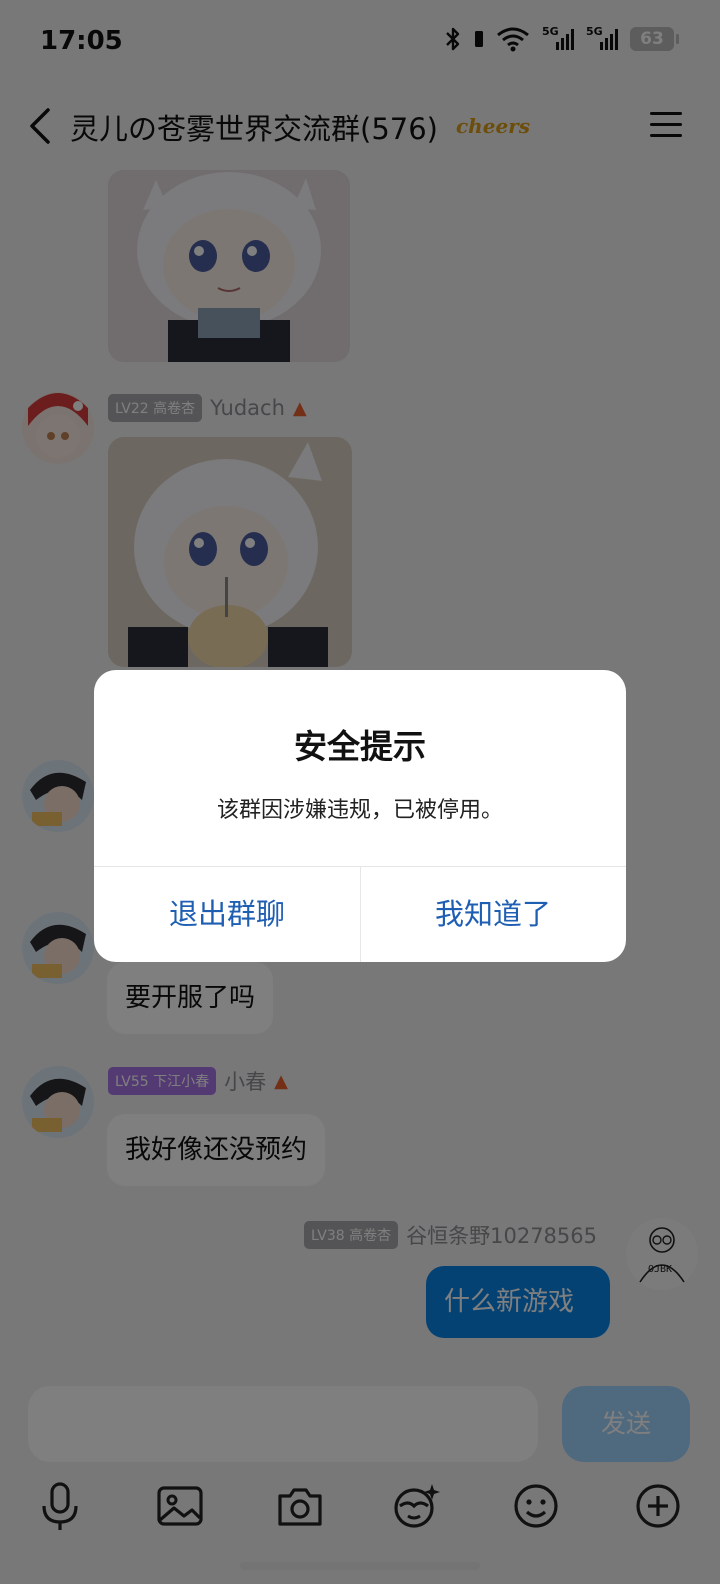 The width and height of the screenshot is (720, 1584). I want to click on dialog-title: 安全提示, so click(360, 746).